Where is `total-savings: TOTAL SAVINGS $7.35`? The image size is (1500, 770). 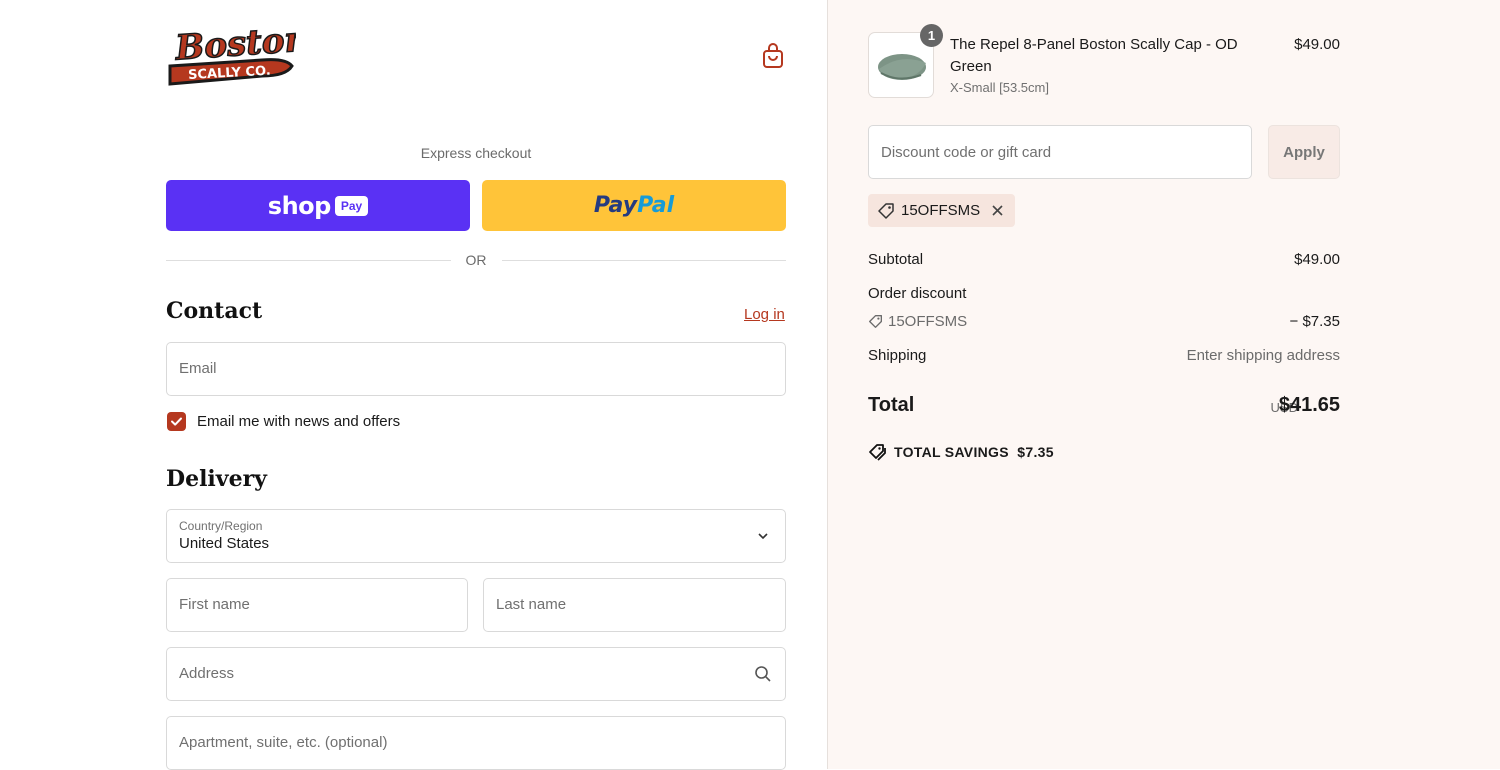 total-savings: TOTAL SAVINGS $7.35 is located at coordinates (961, 452).